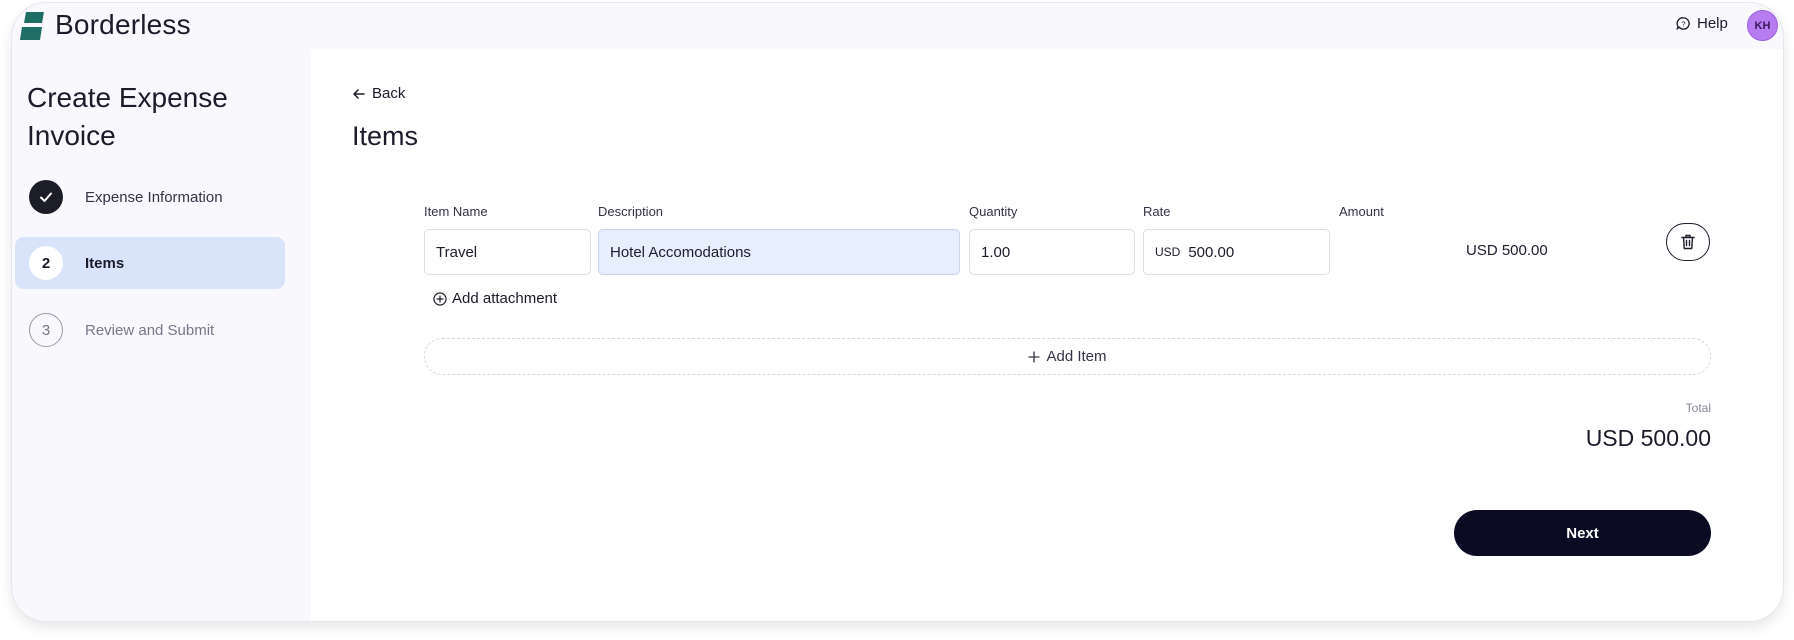 The height and width of the screenshot is (640, 1794). What do you see at coordinates (1076, 356) in the screenshot?
I see `add-item-label: Add Item` at bounding box center [1076, 356].